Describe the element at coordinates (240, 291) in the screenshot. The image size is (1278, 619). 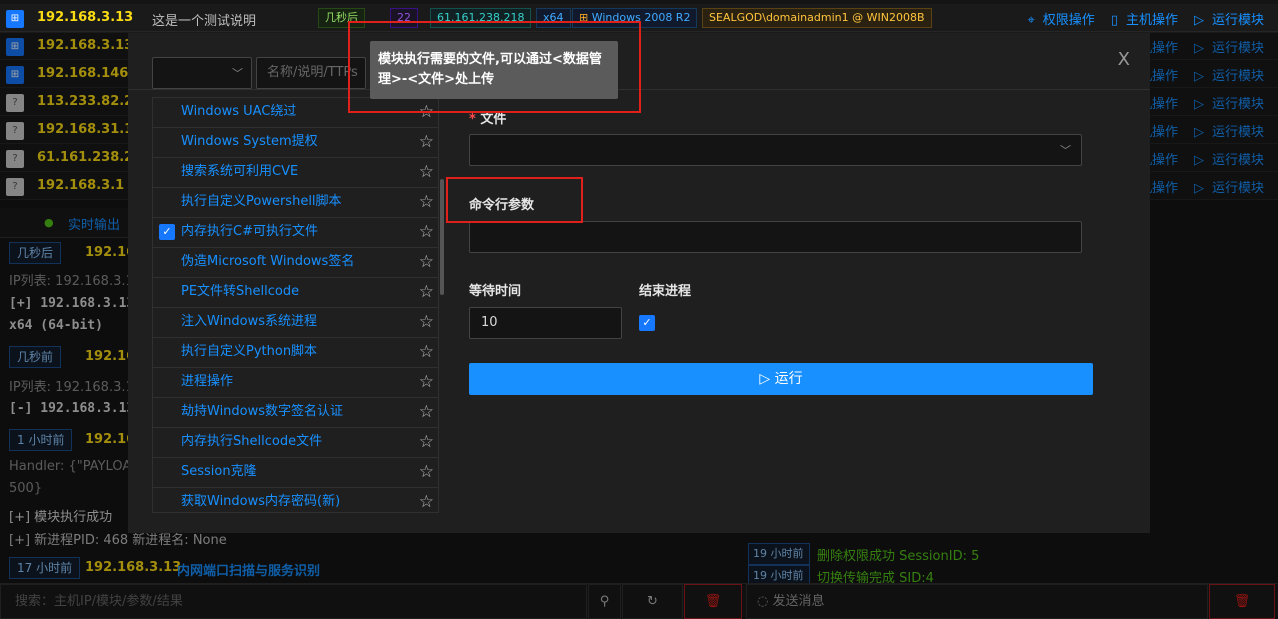
I see `module-name: PE文件转Shellcode` at that location.